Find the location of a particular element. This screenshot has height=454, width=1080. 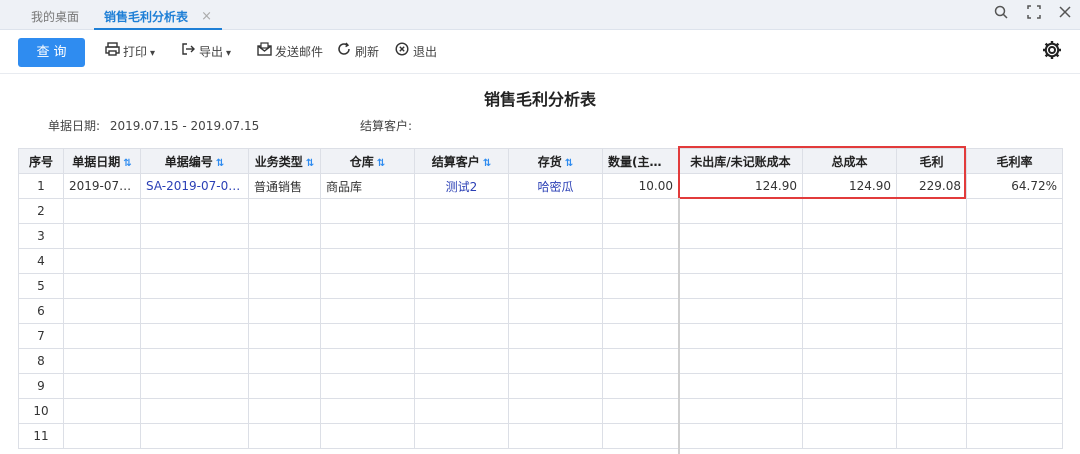

cell-date is located at coordinates (102, 236).